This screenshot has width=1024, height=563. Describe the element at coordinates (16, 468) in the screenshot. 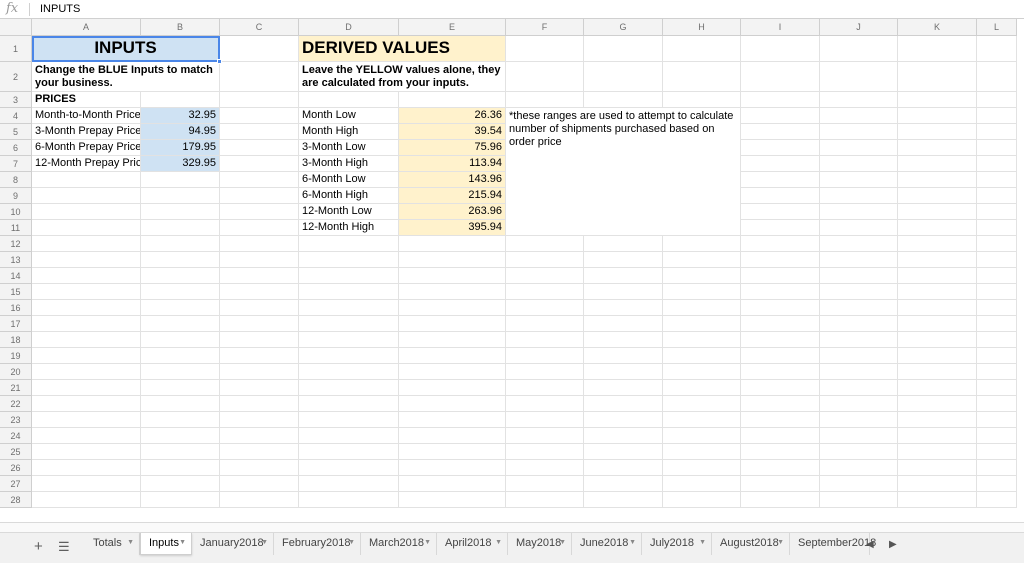

I see `row-header-26: 26` at that location.